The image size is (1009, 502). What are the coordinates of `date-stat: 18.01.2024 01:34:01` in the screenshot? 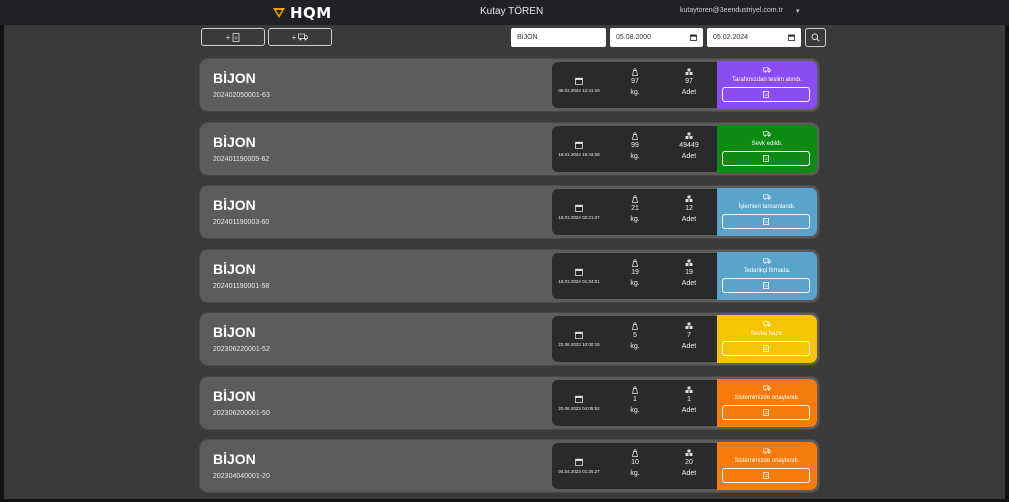 It's located at (579, 277).